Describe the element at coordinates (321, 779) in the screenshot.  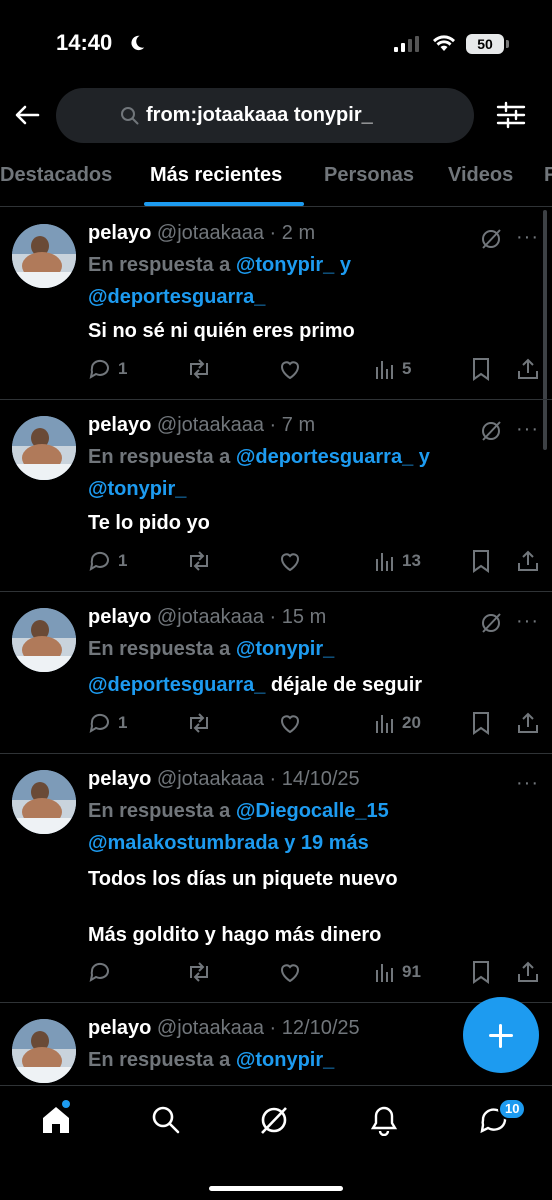
I see `tweet-time: 14/10/25` at that location.